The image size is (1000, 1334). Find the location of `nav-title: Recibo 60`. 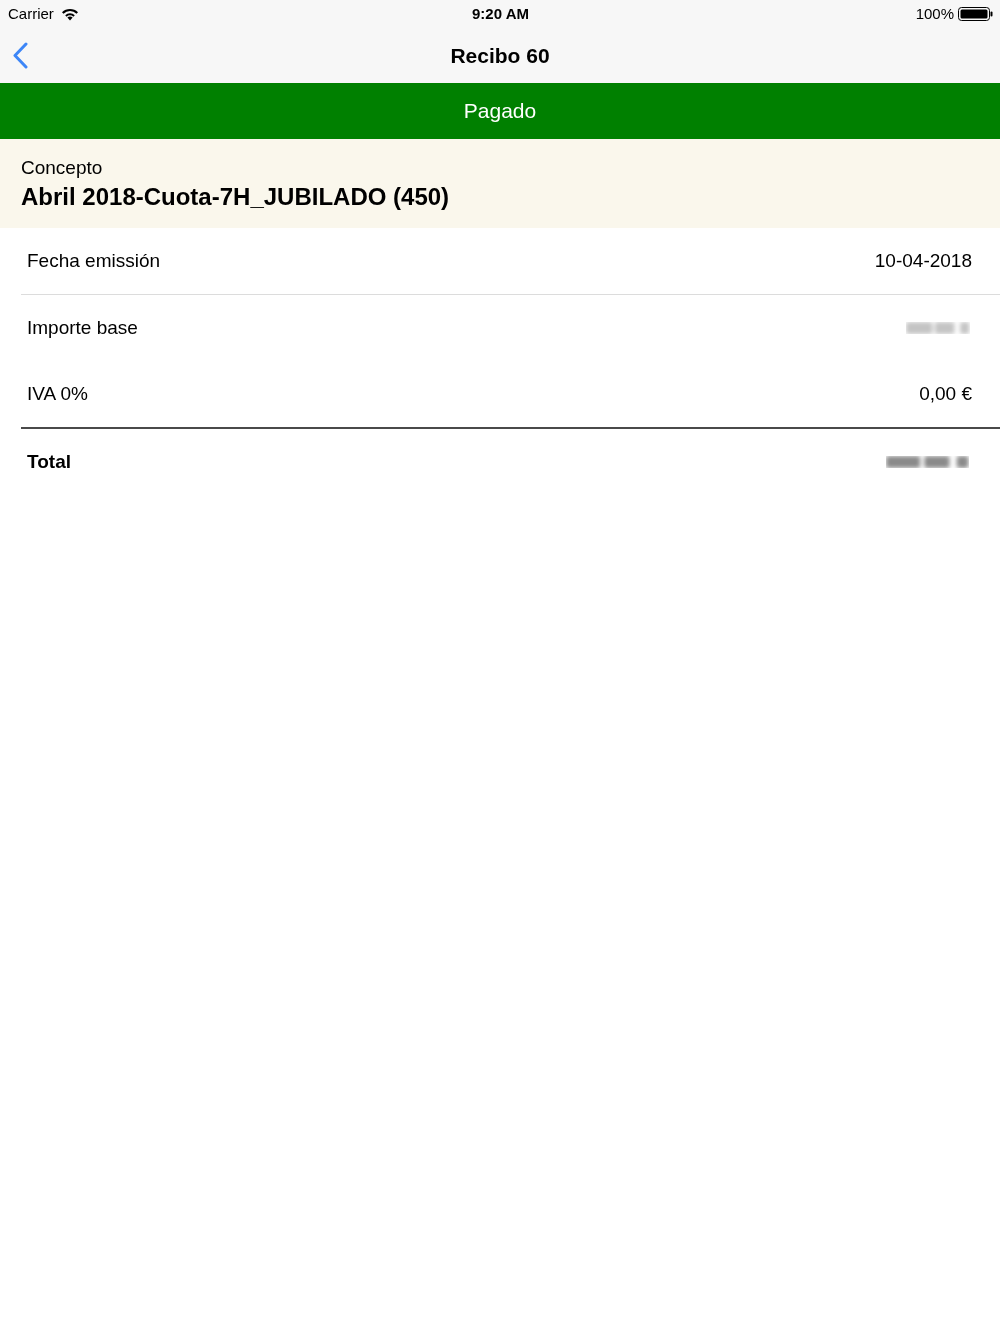

nav-title: Recibo 60 is located at coordinates (500, 55).